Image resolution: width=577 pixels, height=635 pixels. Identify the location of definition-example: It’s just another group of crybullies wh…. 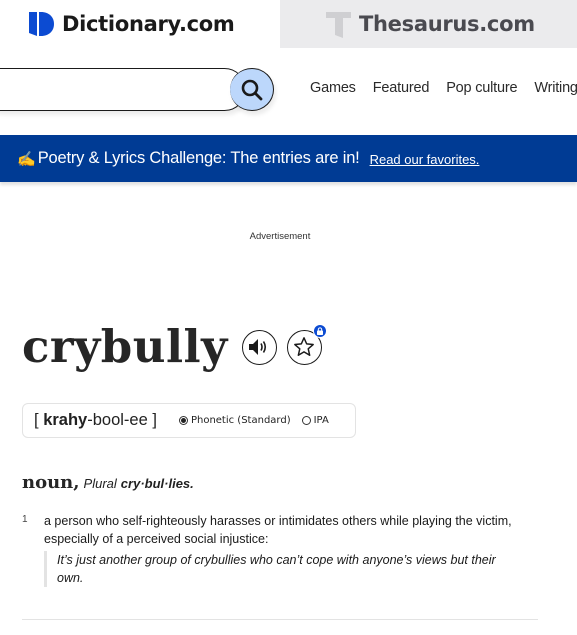
(284, 569).